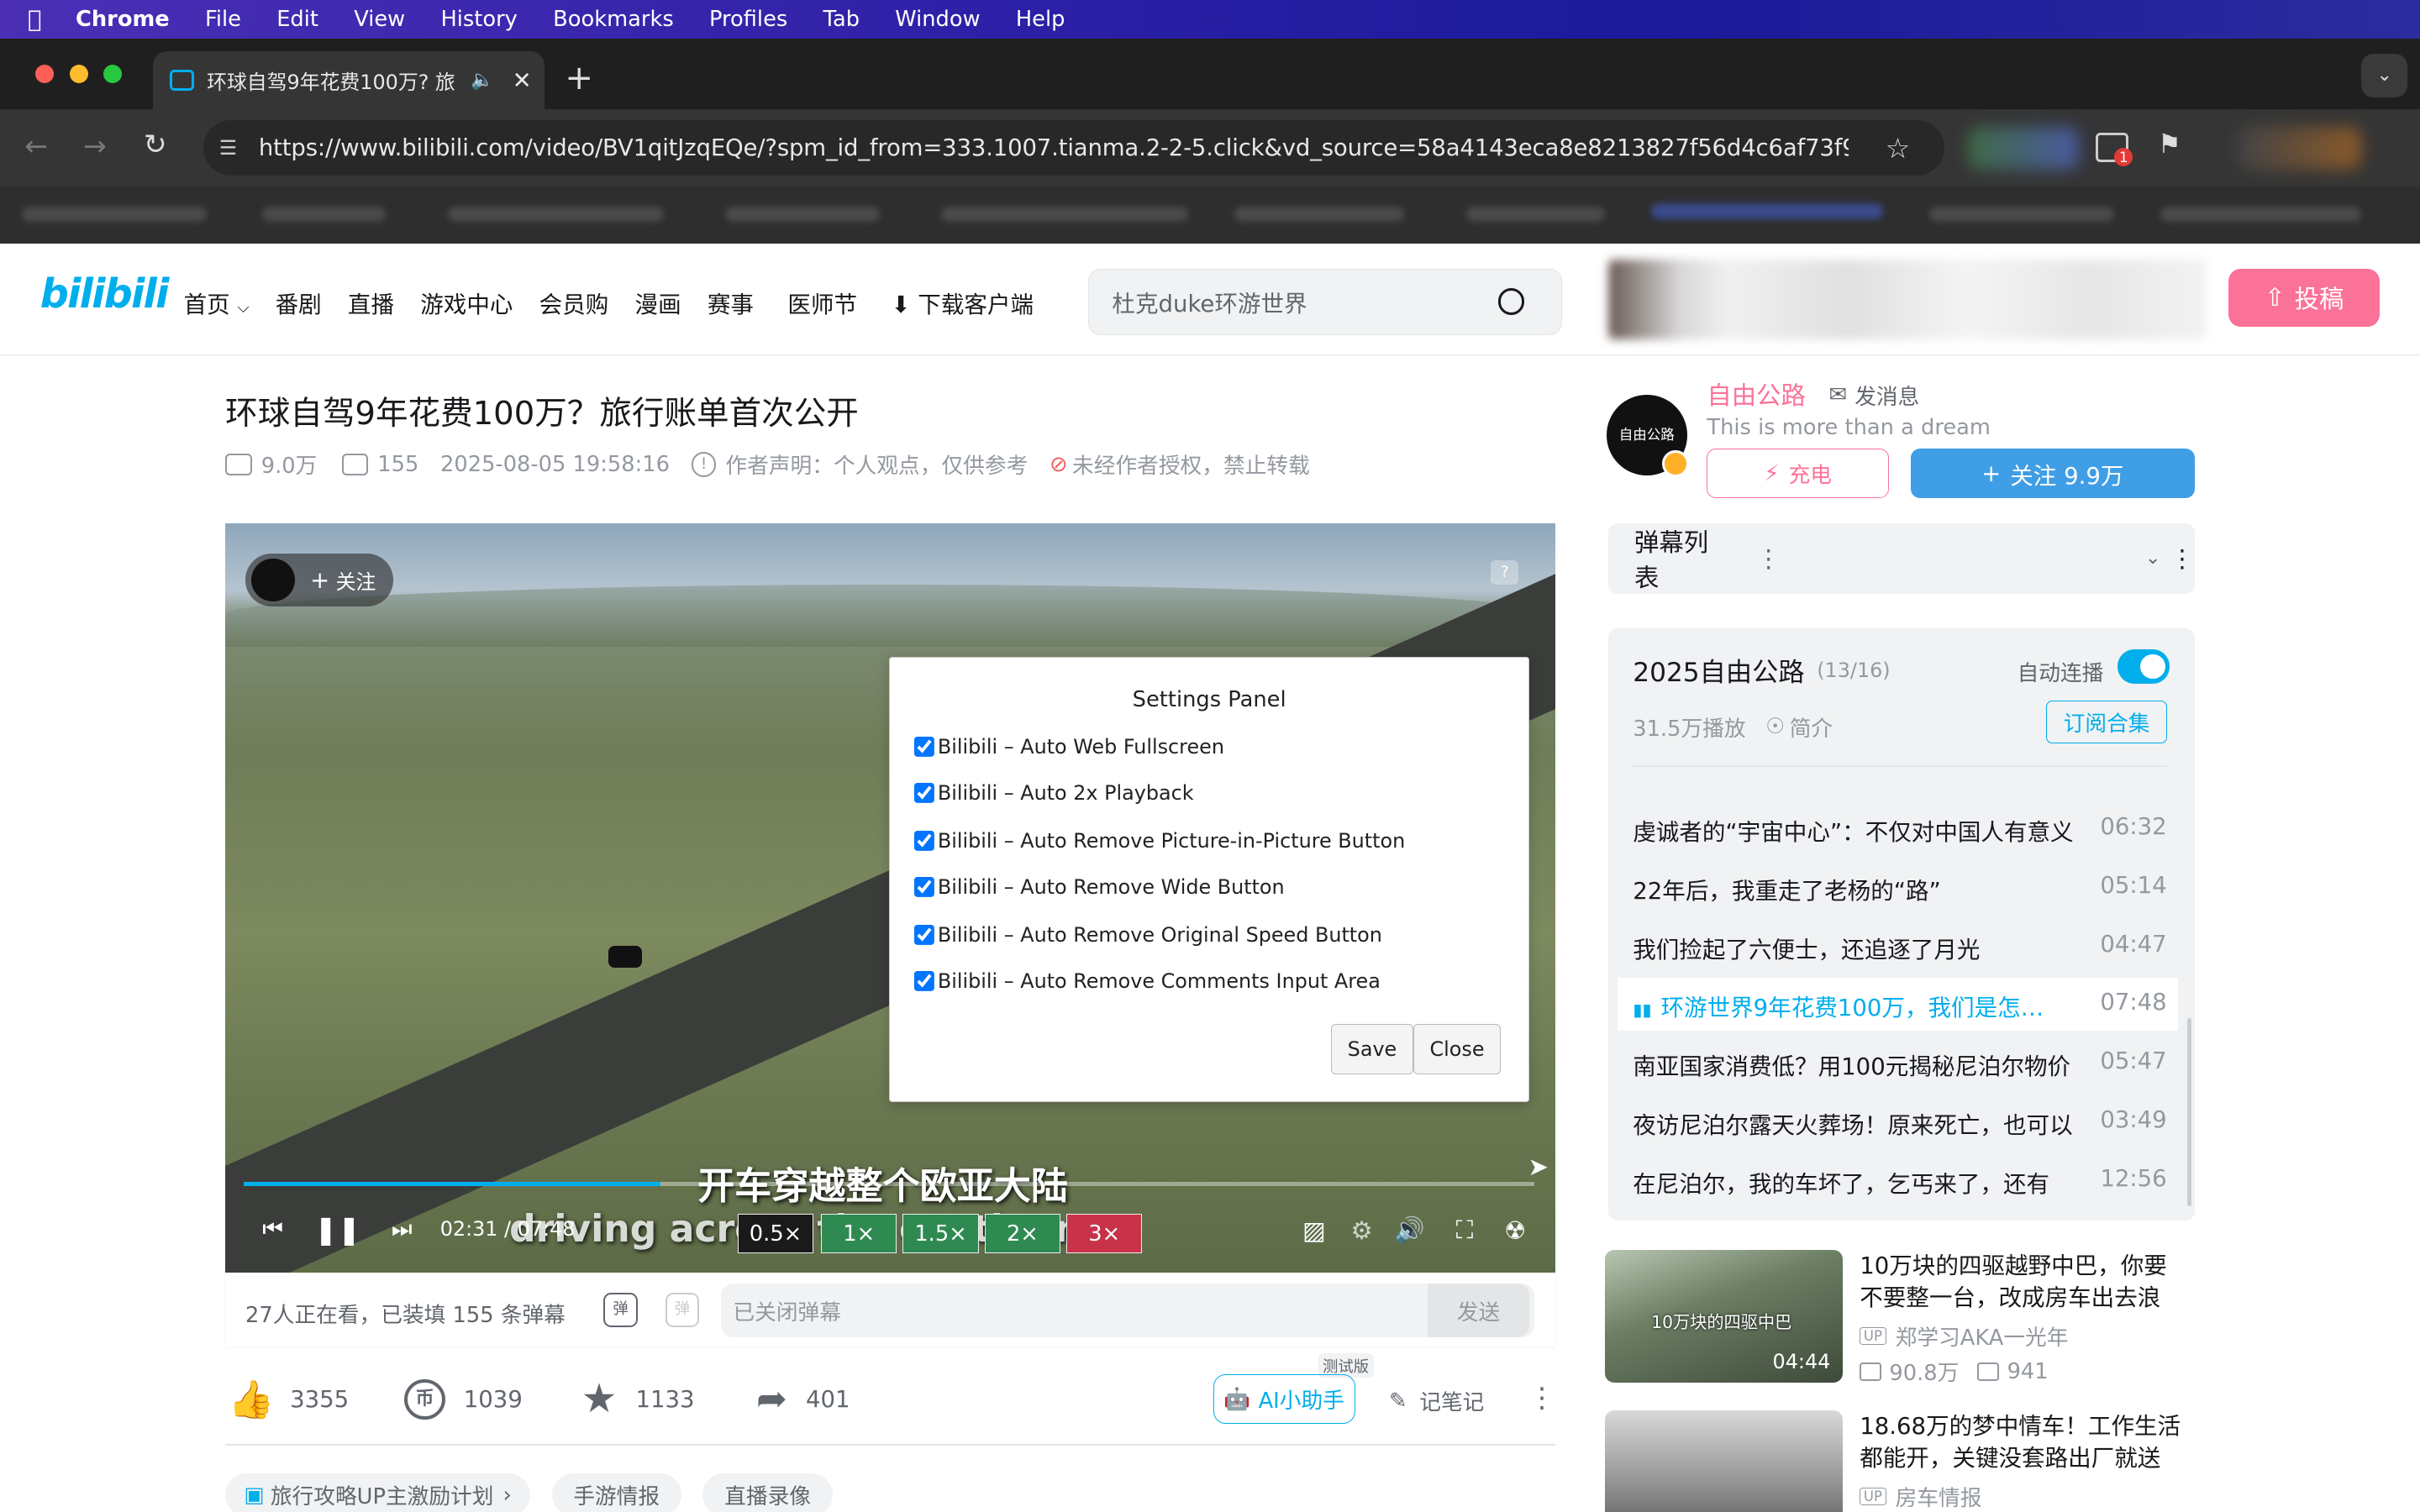 Image resolution: width=2420 pixels, height=1512 pixels. I want to click on close-window-button, so click(45, 74).